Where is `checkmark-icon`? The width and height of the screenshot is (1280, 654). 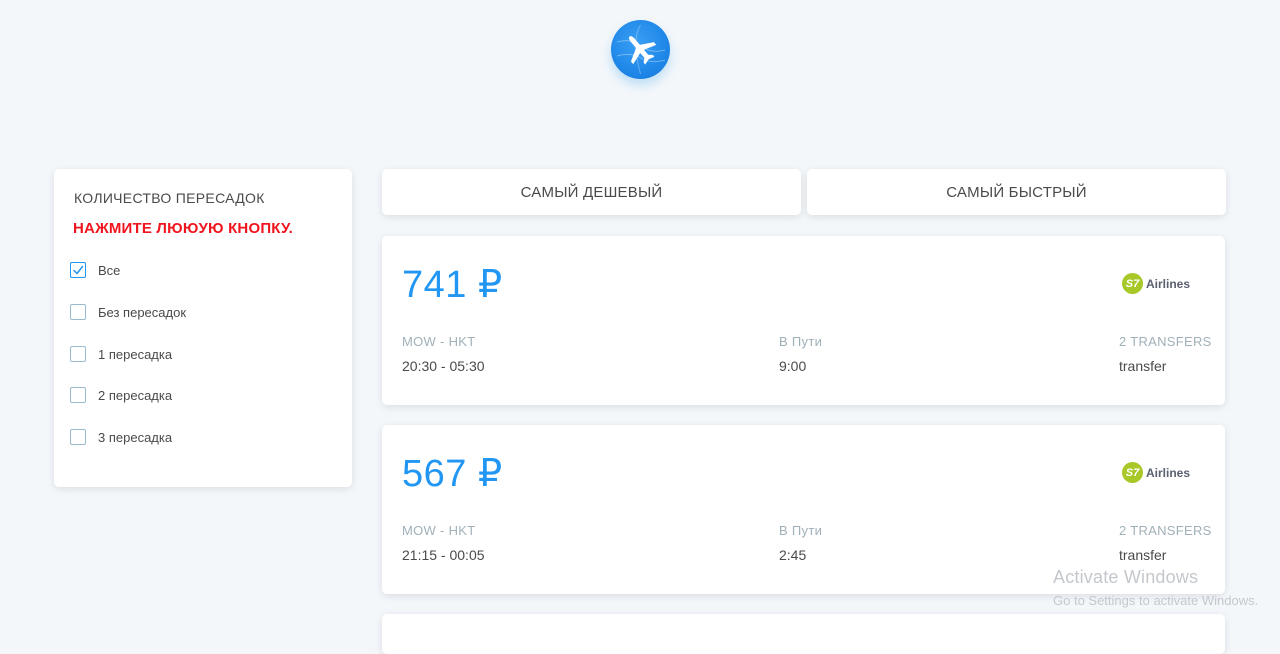
checkmark-icon is located at coordinates (78, 270).